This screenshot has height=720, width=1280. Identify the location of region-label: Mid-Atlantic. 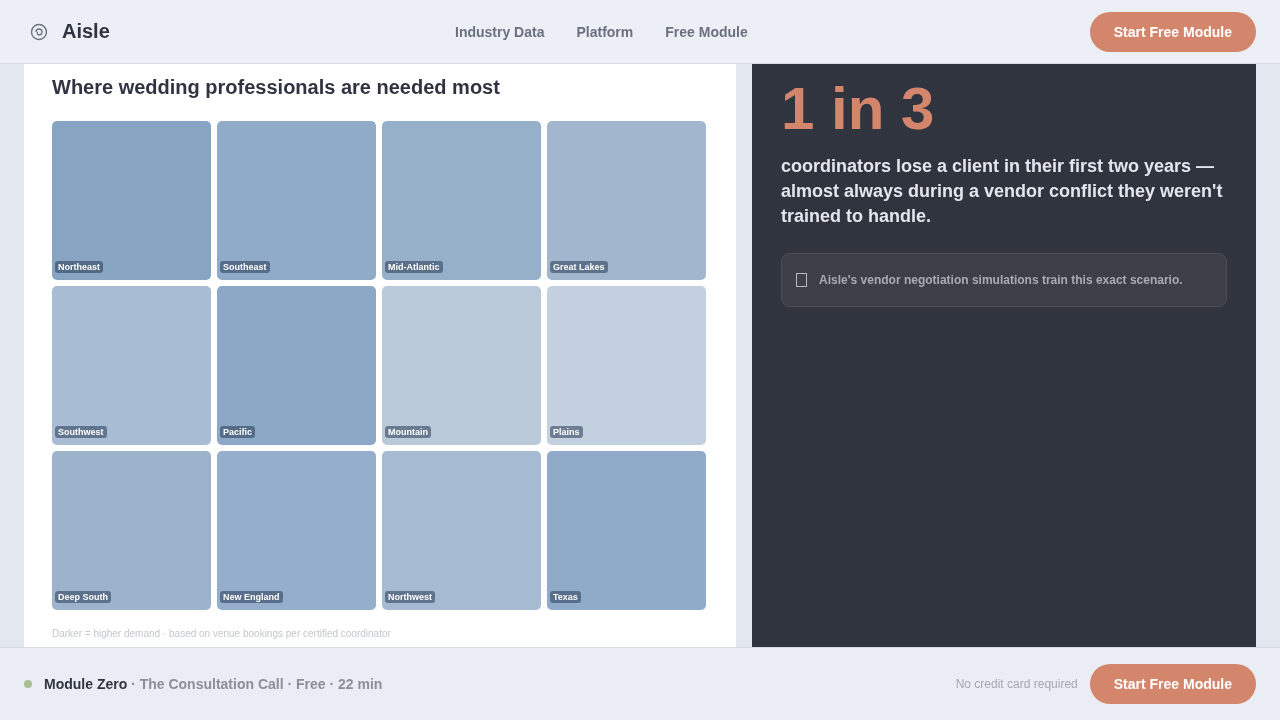
(414, 267).